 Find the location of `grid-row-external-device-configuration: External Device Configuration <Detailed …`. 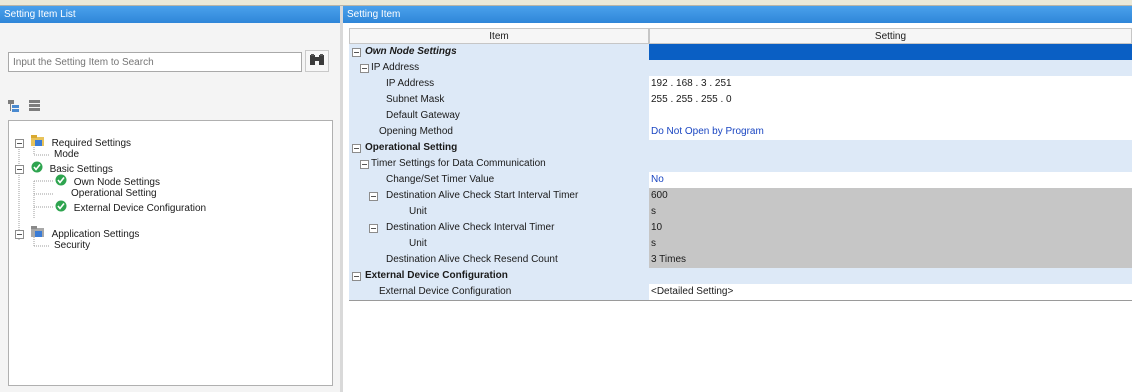

grid-row-external-device-configuration: External Device Configuration <Detailed … is located at coordinates (740, 292).